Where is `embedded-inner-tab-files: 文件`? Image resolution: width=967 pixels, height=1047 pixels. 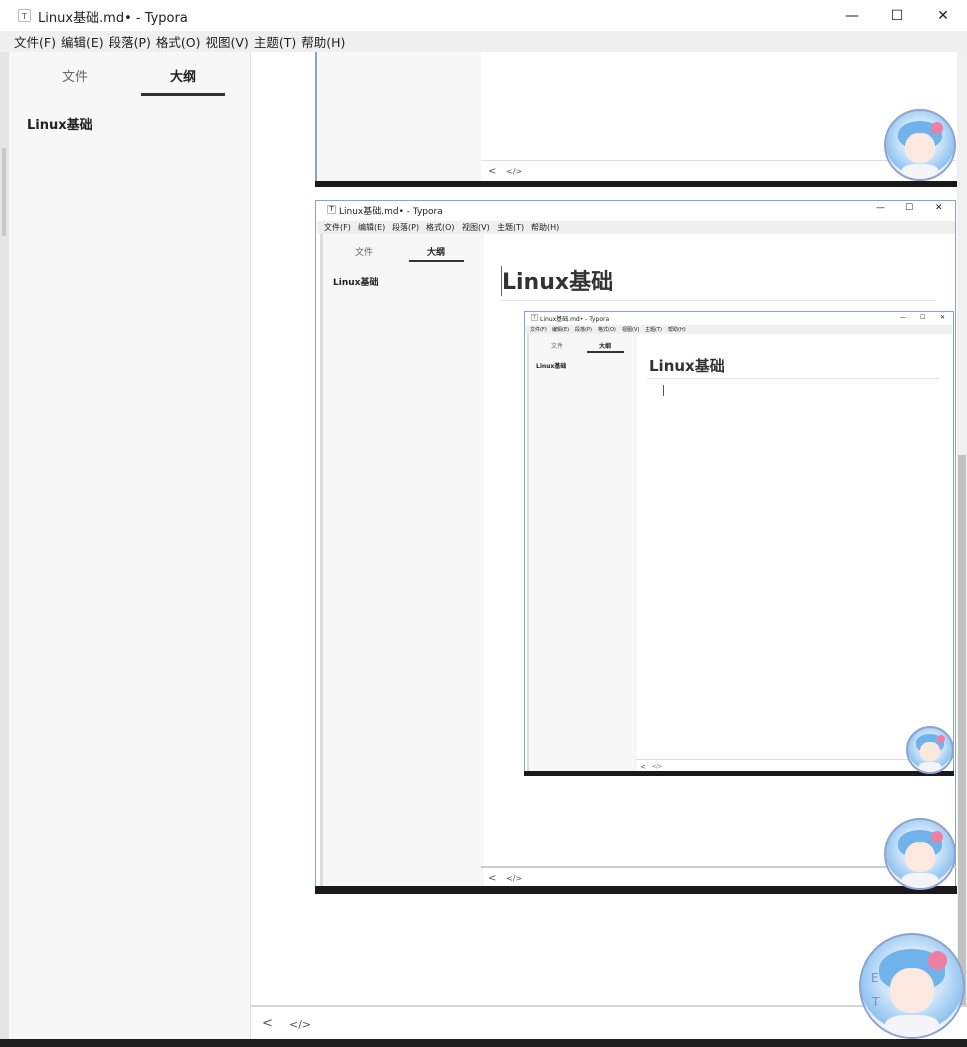
embedded-inner-tab-files: 文件 is located at coordinates (557, 346).